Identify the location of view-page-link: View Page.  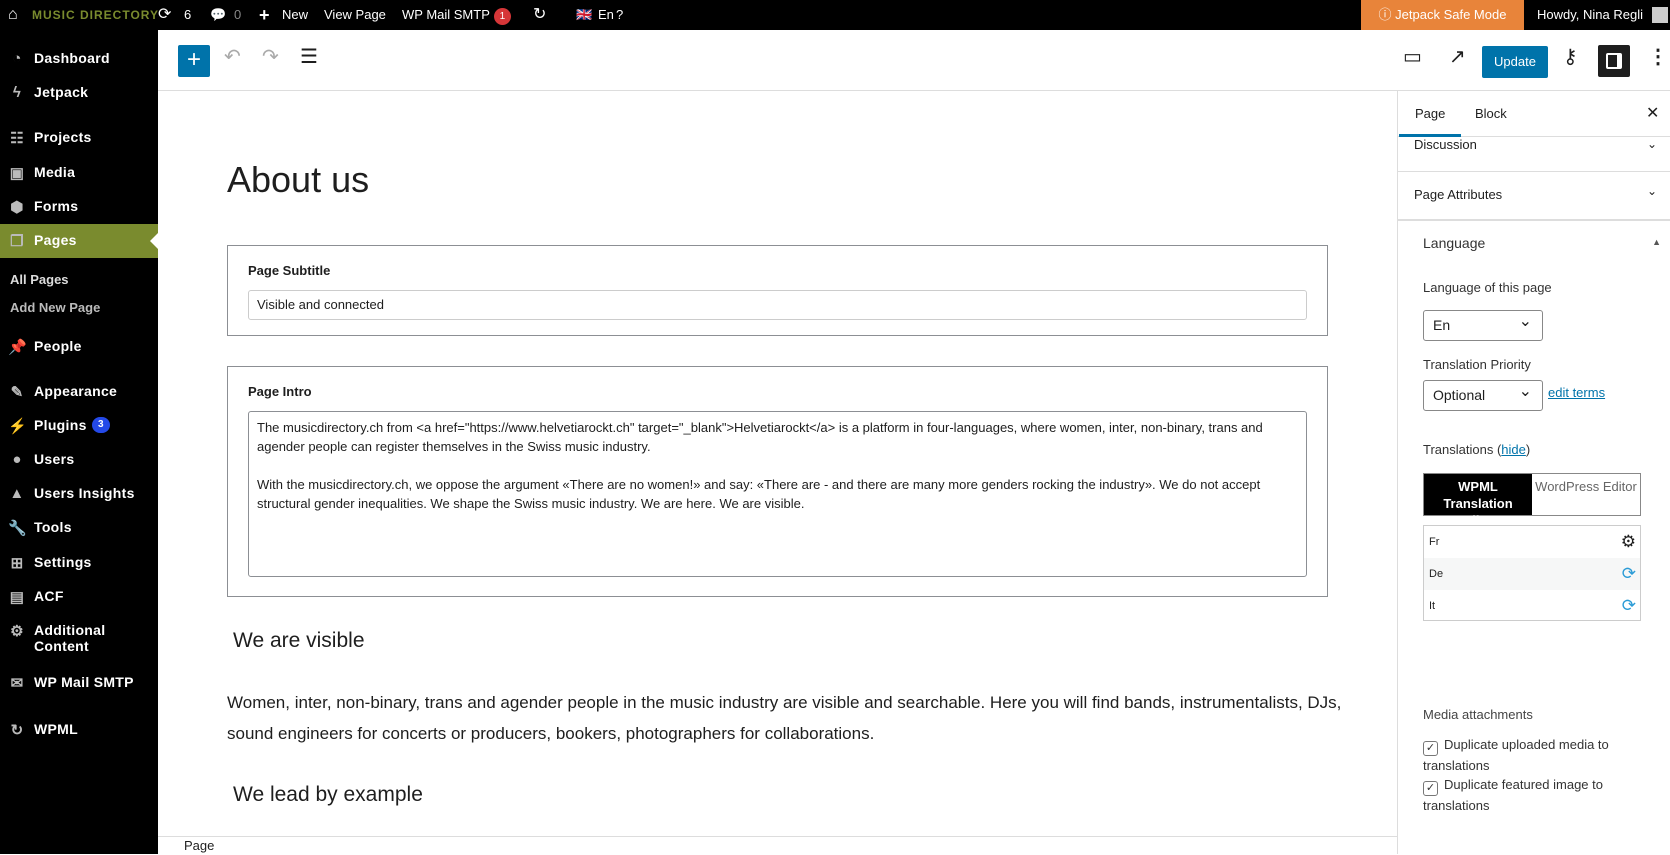
(355, 15).